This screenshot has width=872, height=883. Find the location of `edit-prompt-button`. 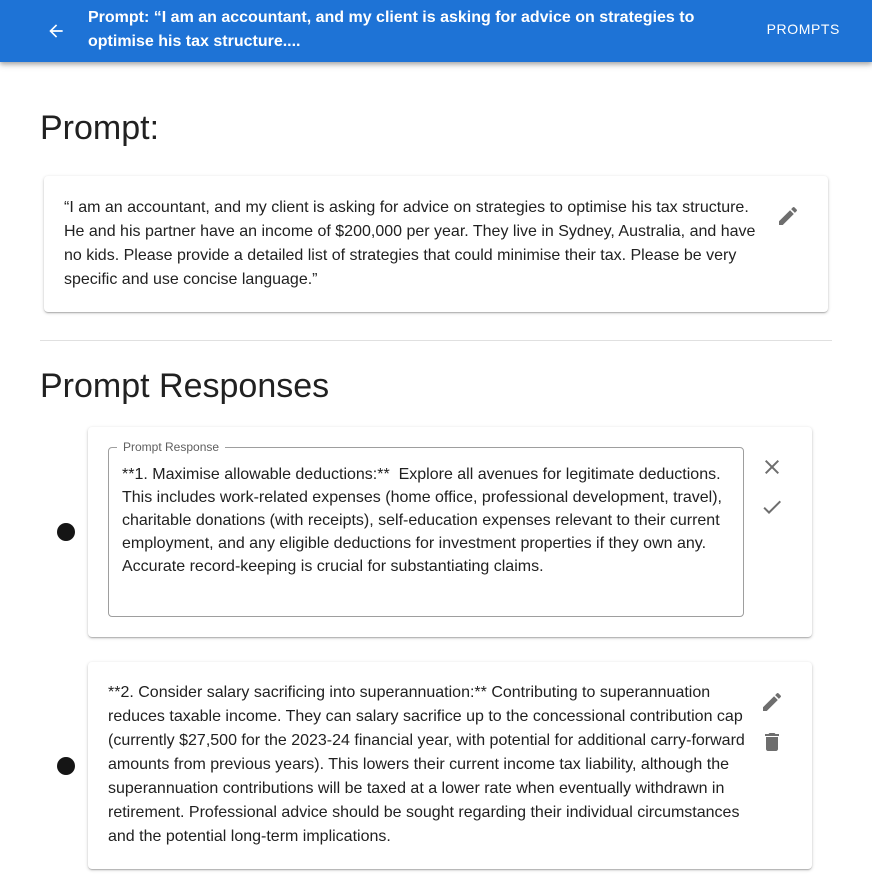

edit-prompt-button is located at coordinates (788, 216).